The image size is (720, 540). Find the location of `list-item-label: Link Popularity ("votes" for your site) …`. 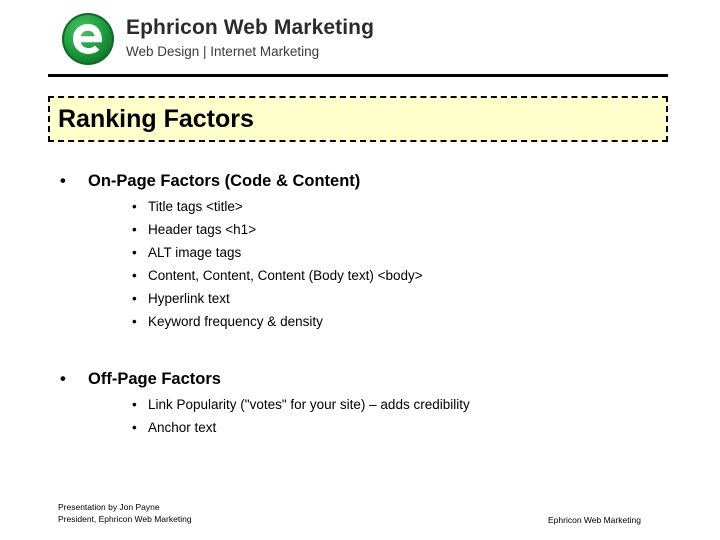

list-item-label: Link Popularity ("votes" for your site) … is located at coordinates (309, 404).